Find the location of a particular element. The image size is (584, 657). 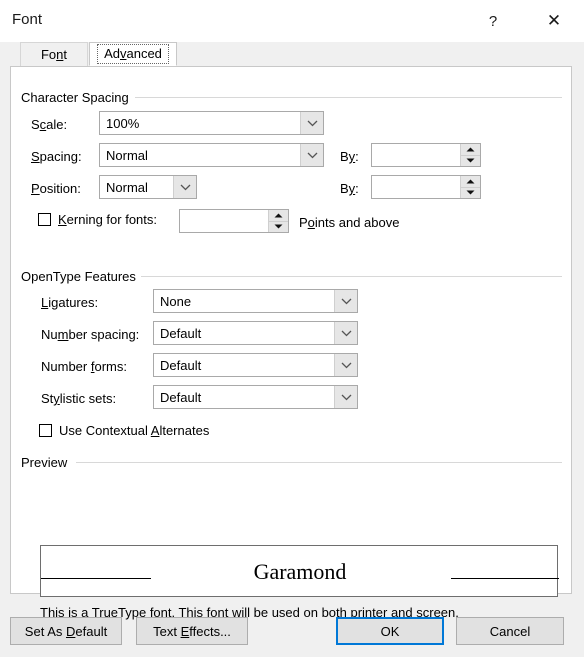

position-combobox: Normal is located at coordinates (148, 187).